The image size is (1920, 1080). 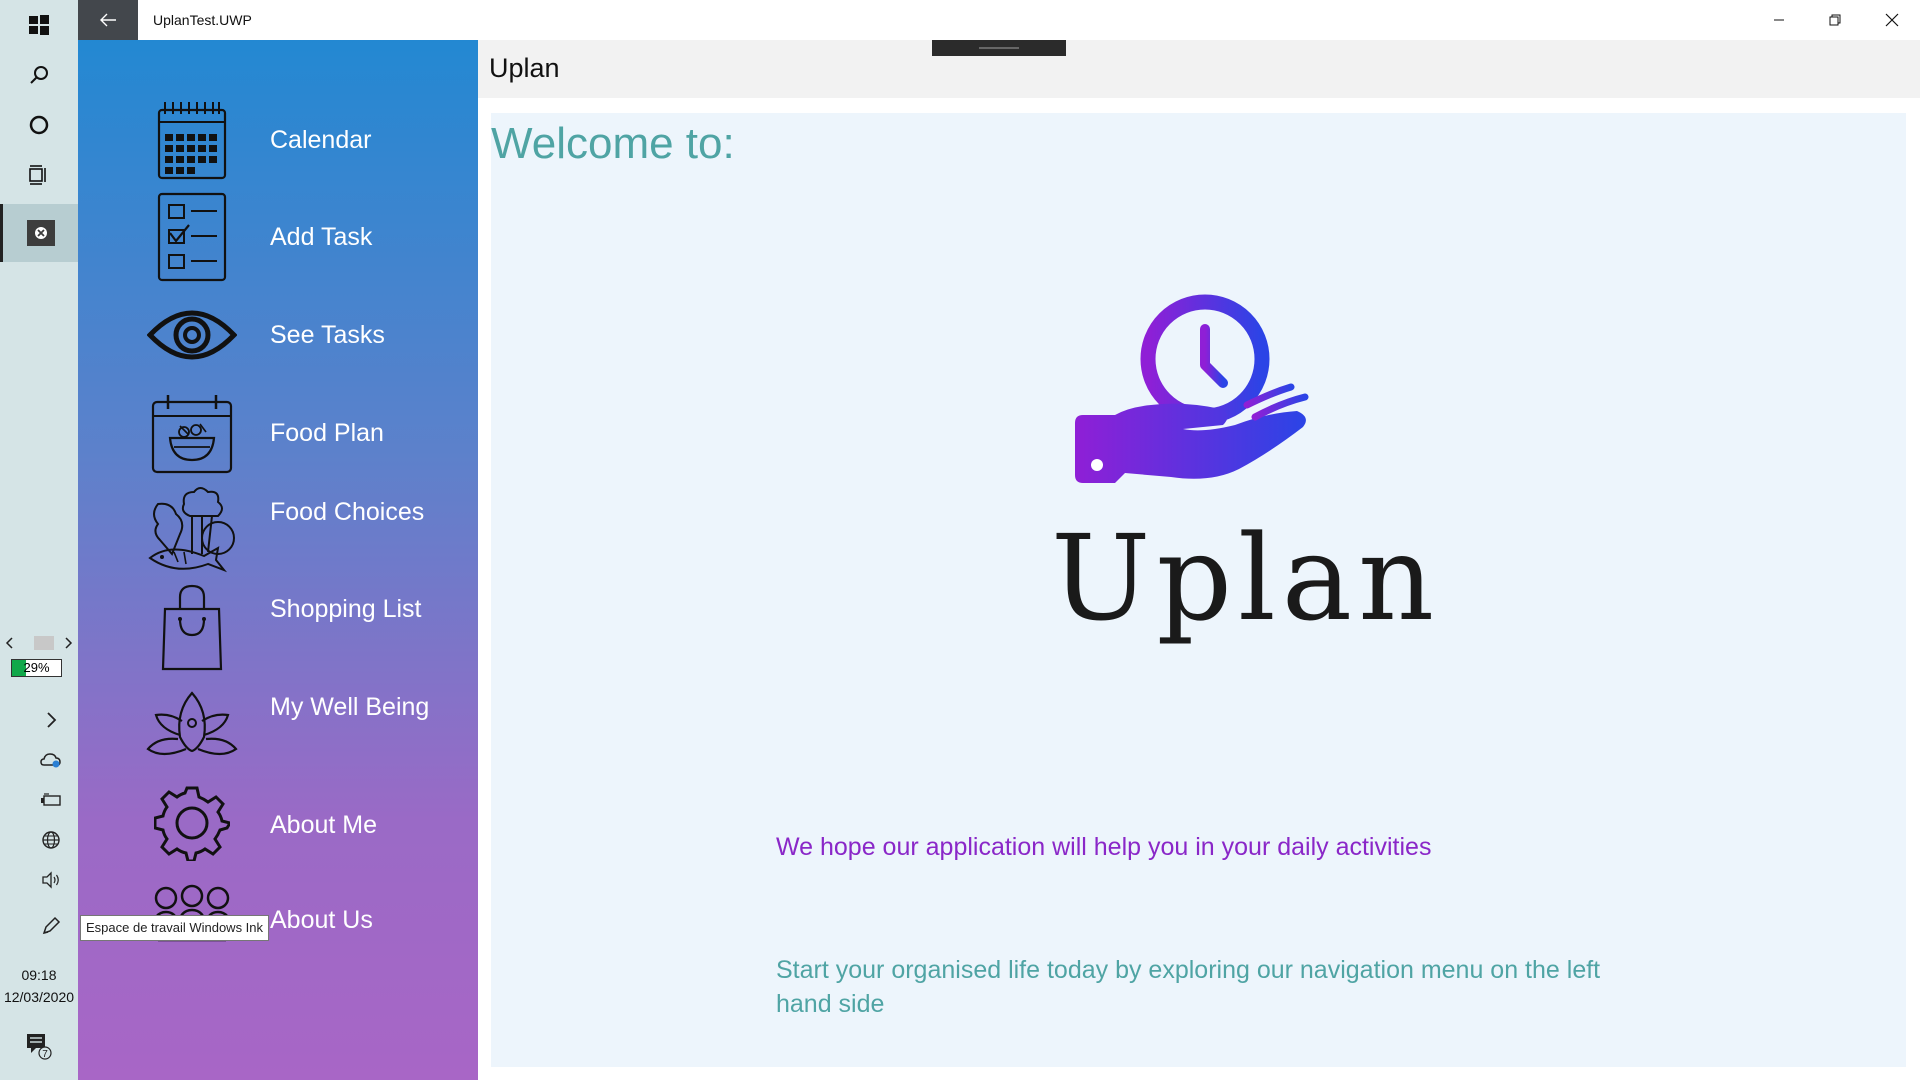 I want to click on nav-label: Food Choices, so click(x=347, y=512).